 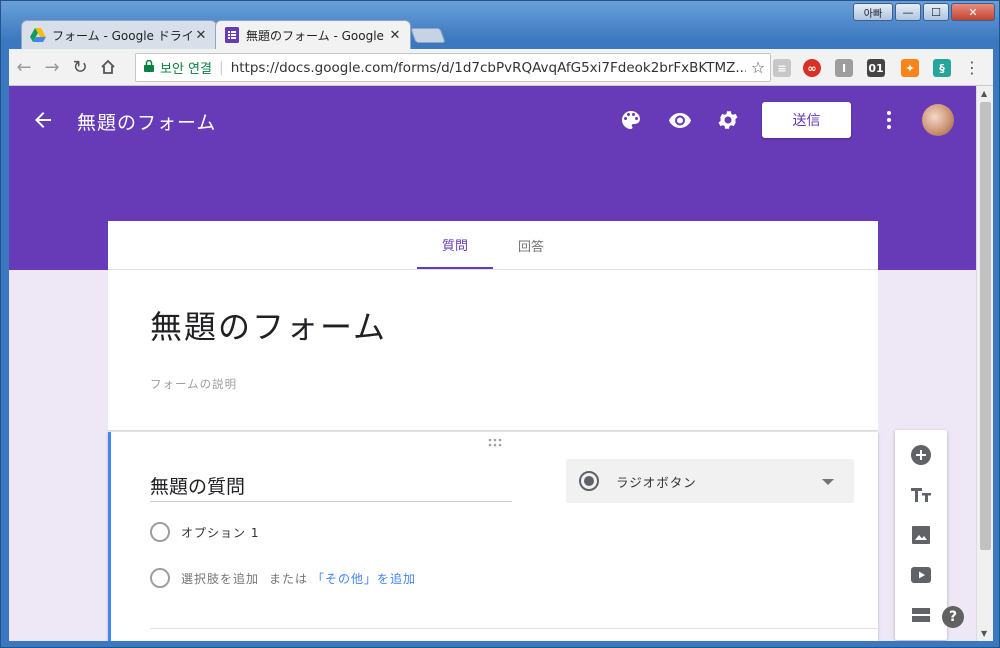 I want to click on metamask-icon: ✦, so click(x=910, y=68).